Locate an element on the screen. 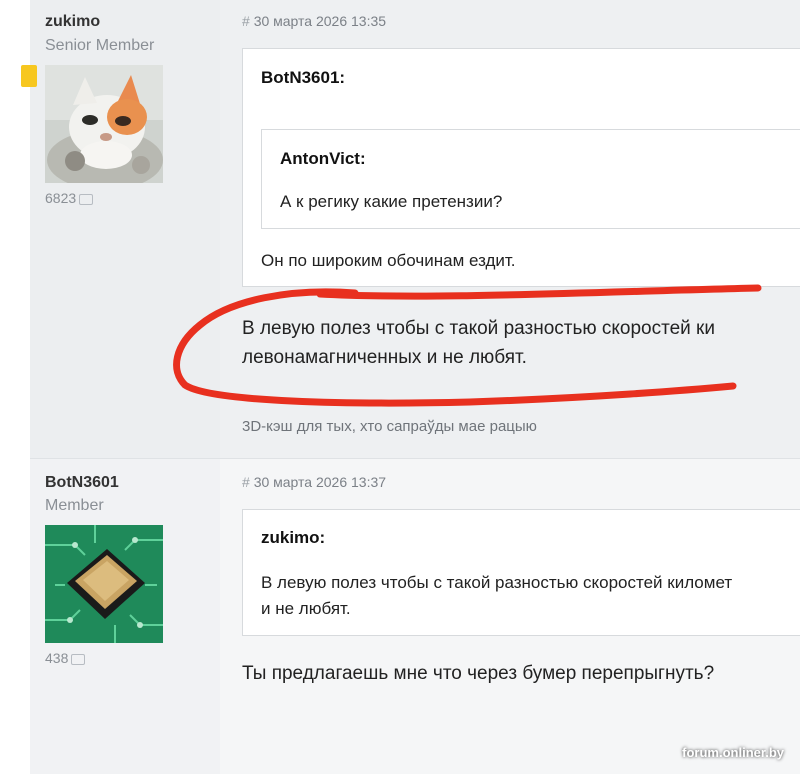  author-username: zukimo is located at coordinates (72, 22).